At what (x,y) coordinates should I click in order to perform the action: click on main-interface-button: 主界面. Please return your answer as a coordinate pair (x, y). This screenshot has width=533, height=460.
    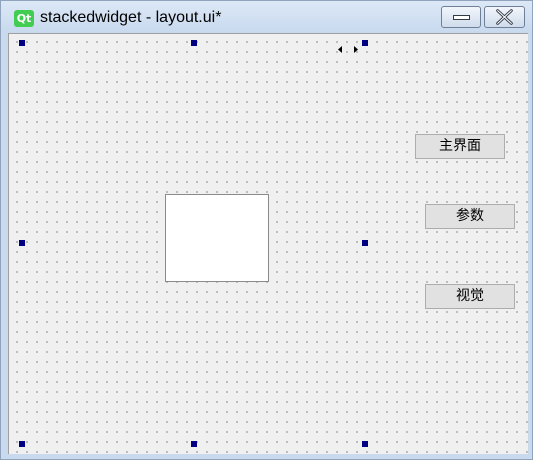
    Looking at the image, I should click on (460, 146).